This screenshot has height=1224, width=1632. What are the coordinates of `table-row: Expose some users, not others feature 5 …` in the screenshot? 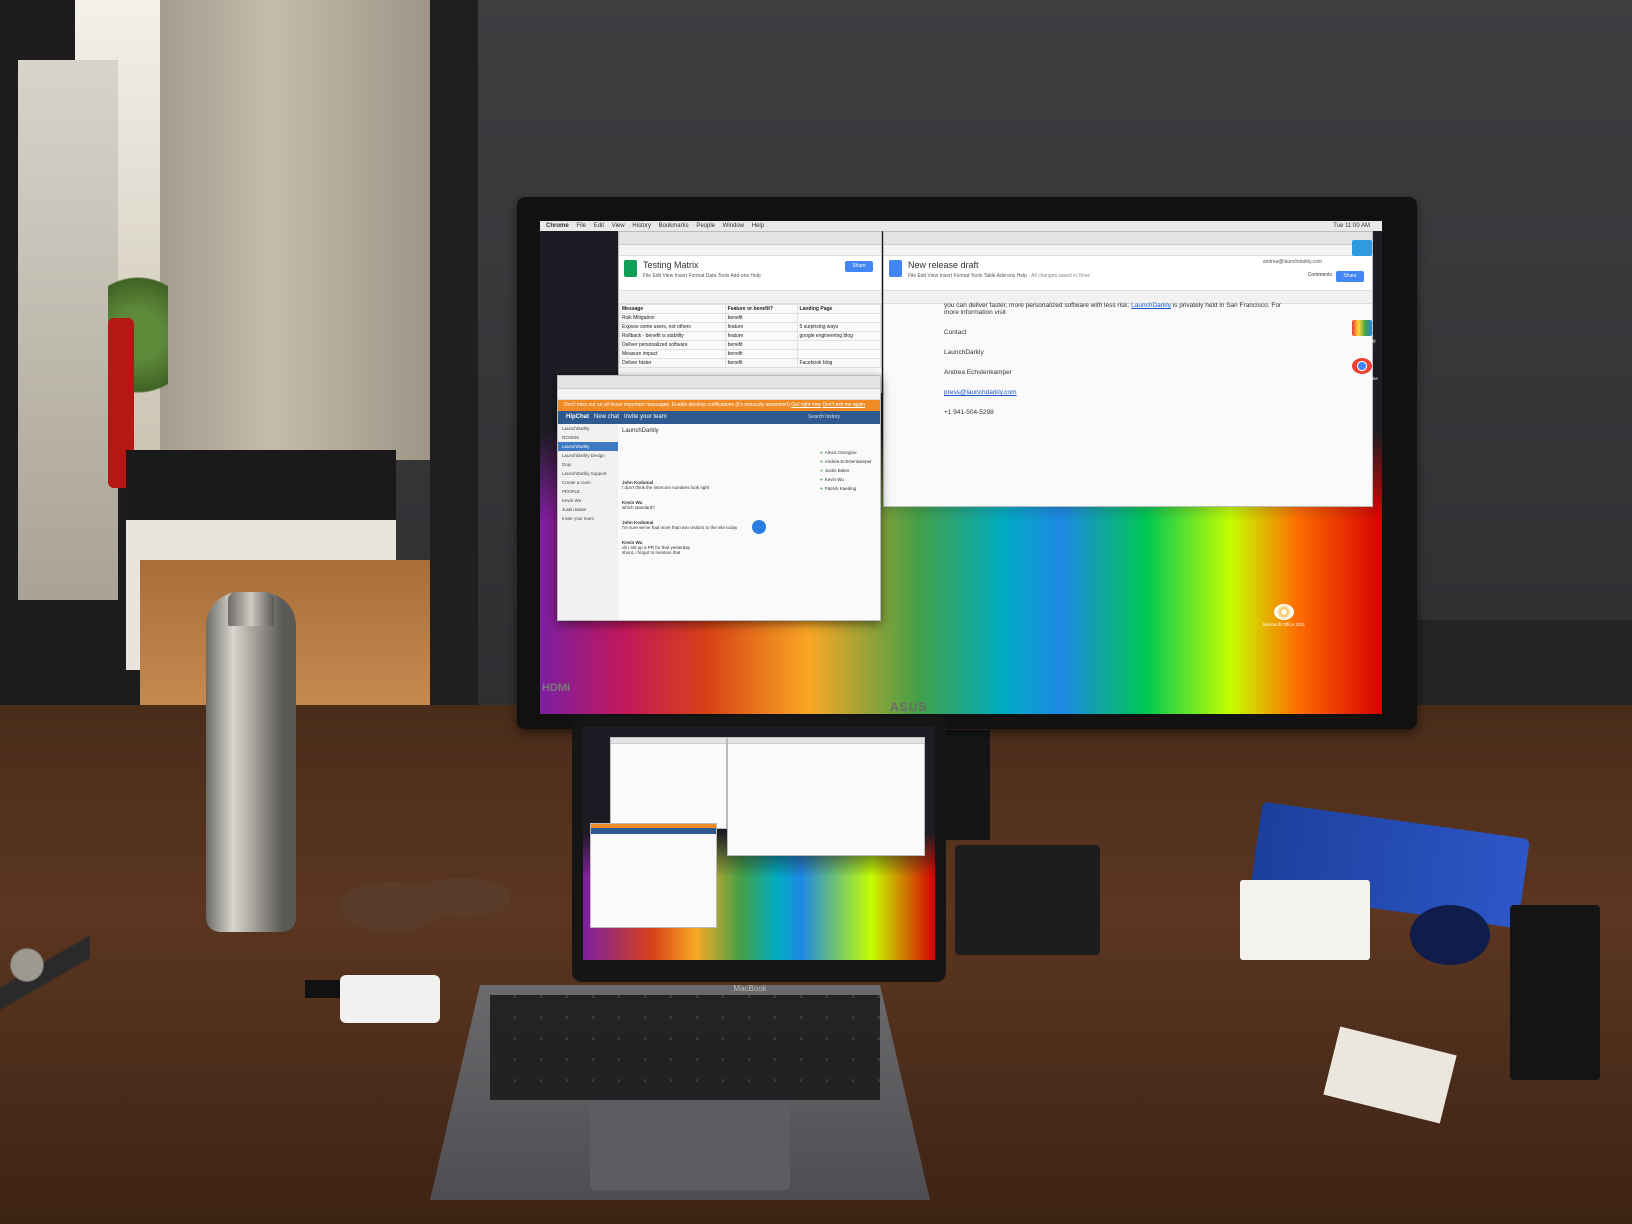 It's located at (750, 327).